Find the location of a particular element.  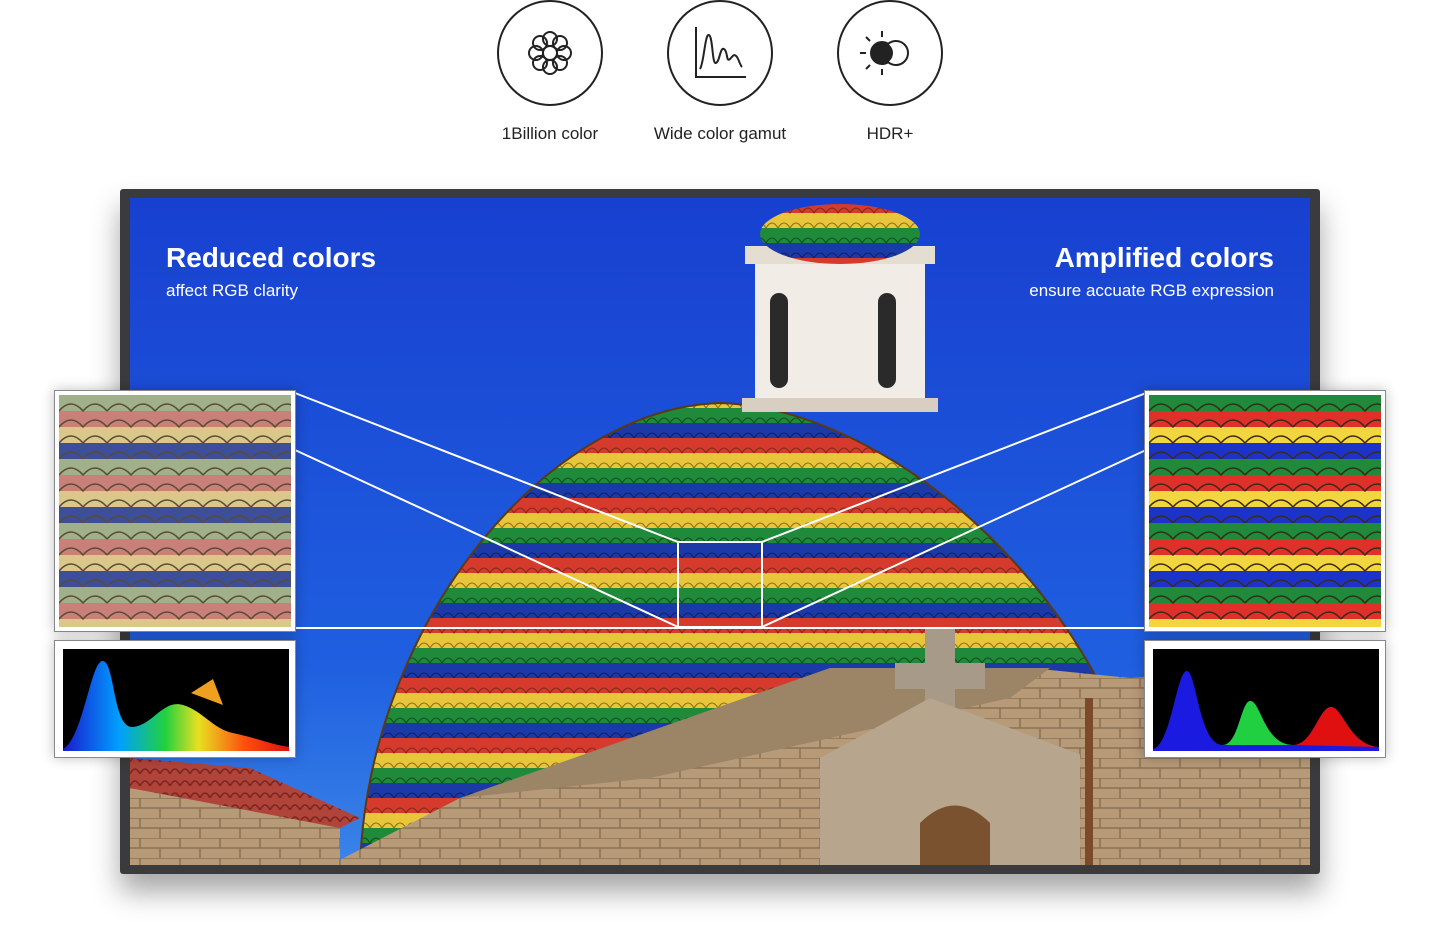

reduced-colors-histogram is located at coordinates (175, 699).